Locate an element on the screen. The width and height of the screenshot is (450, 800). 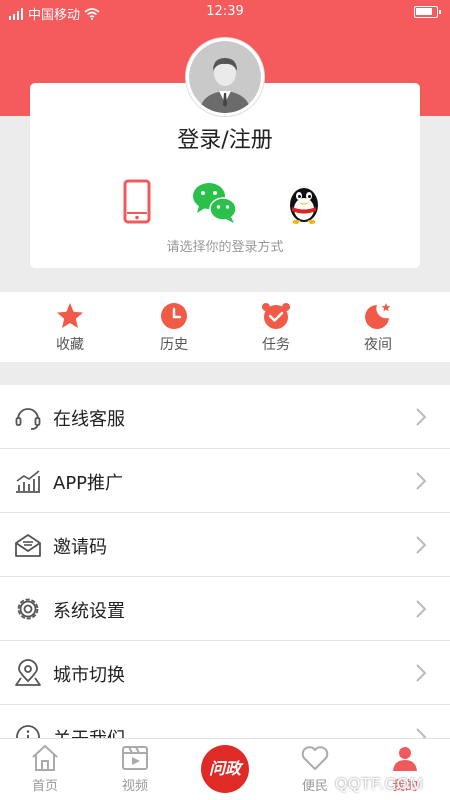
video-icon is located at coordinates (135, 758).